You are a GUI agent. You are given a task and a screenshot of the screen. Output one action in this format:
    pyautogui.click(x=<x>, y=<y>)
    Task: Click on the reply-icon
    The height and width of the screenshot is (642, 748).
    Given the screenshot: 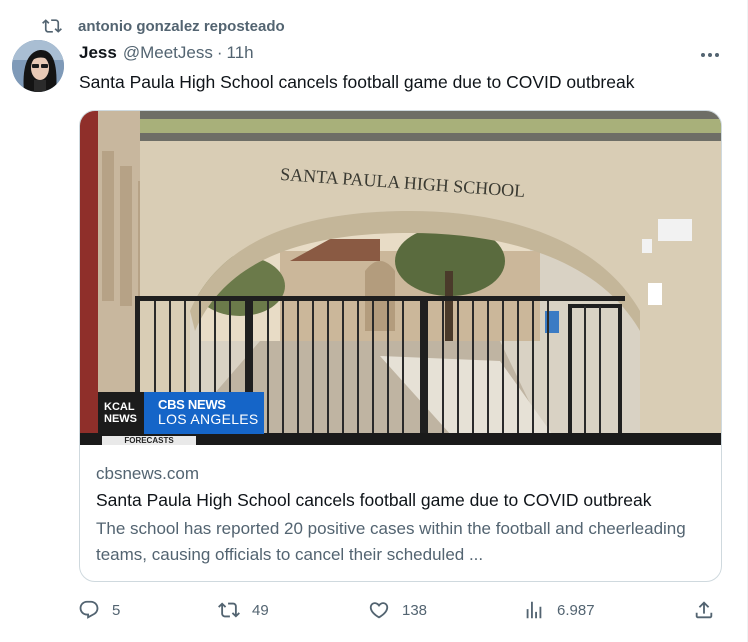 What is the action you would take?
    pyautogui.click(x=89, y=610)
    